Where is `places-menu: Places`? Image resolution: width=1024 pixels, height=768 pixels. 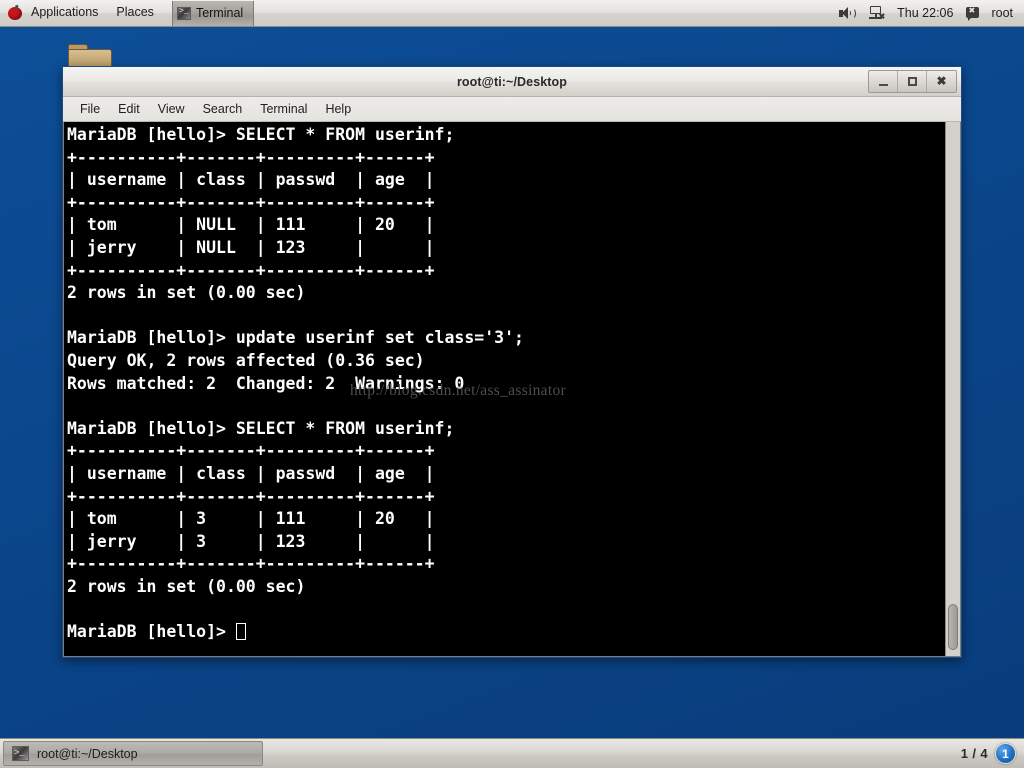 places-menu: Places is located at coordinates (135, 13).